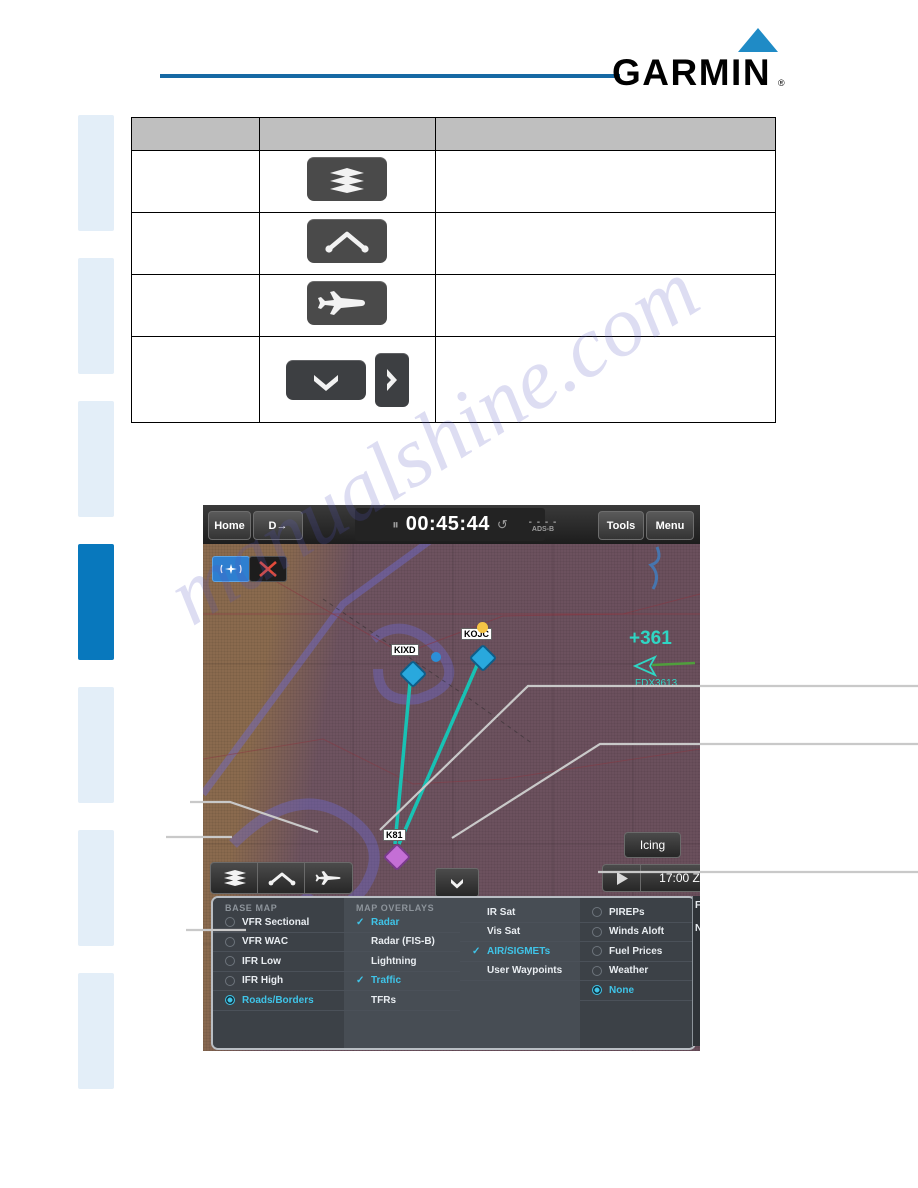 This screenshot has width=918, height=1188. What do you see at coordinates (402, 942) in the screenshot?
I see `menu-item-radar-fisb: Radar (FIS-B)` at bounding box center [402, 942].